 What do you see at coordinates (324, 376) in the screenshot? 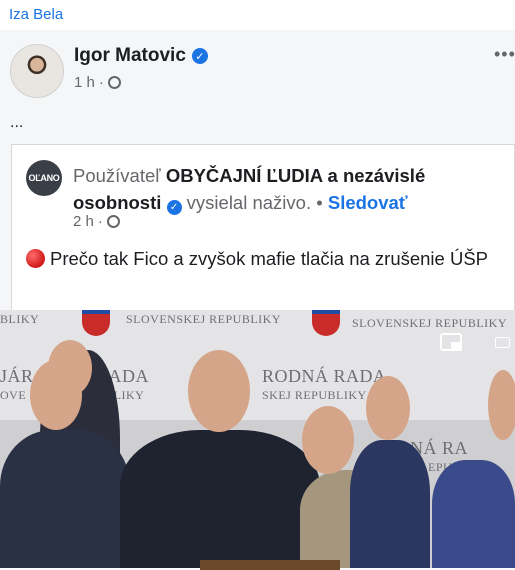
I see `background-sign-text: RODNÁ RADA` at bounding box center [324, 376].